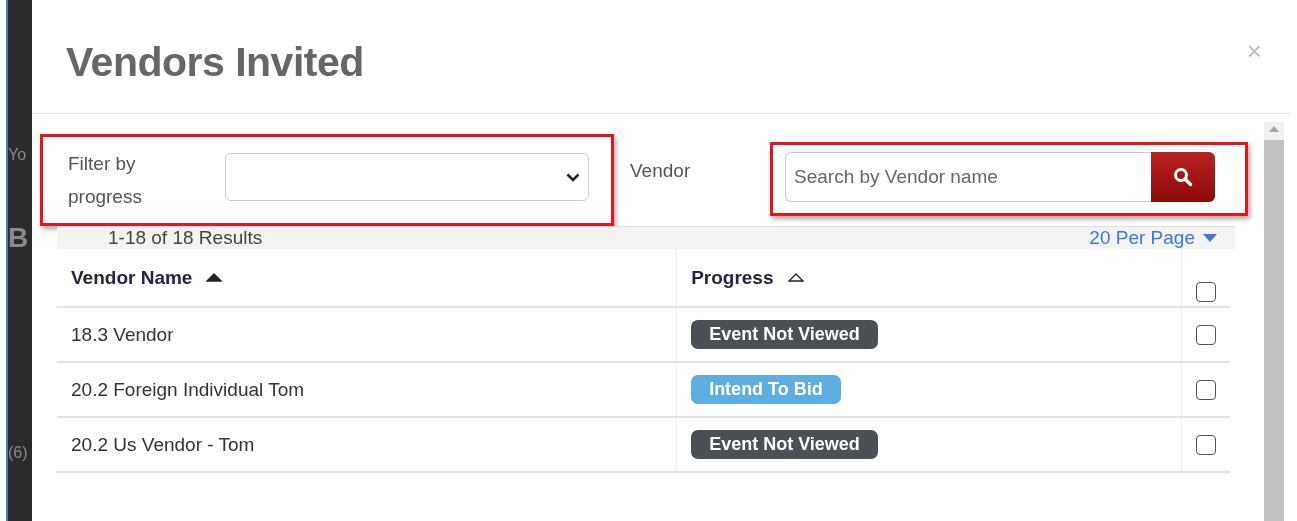 The height and width of the screenshot is (521, 1297). Describe the element at coordinates (732, 277) in the screenshot. I see `column-header: Progress` at that location.